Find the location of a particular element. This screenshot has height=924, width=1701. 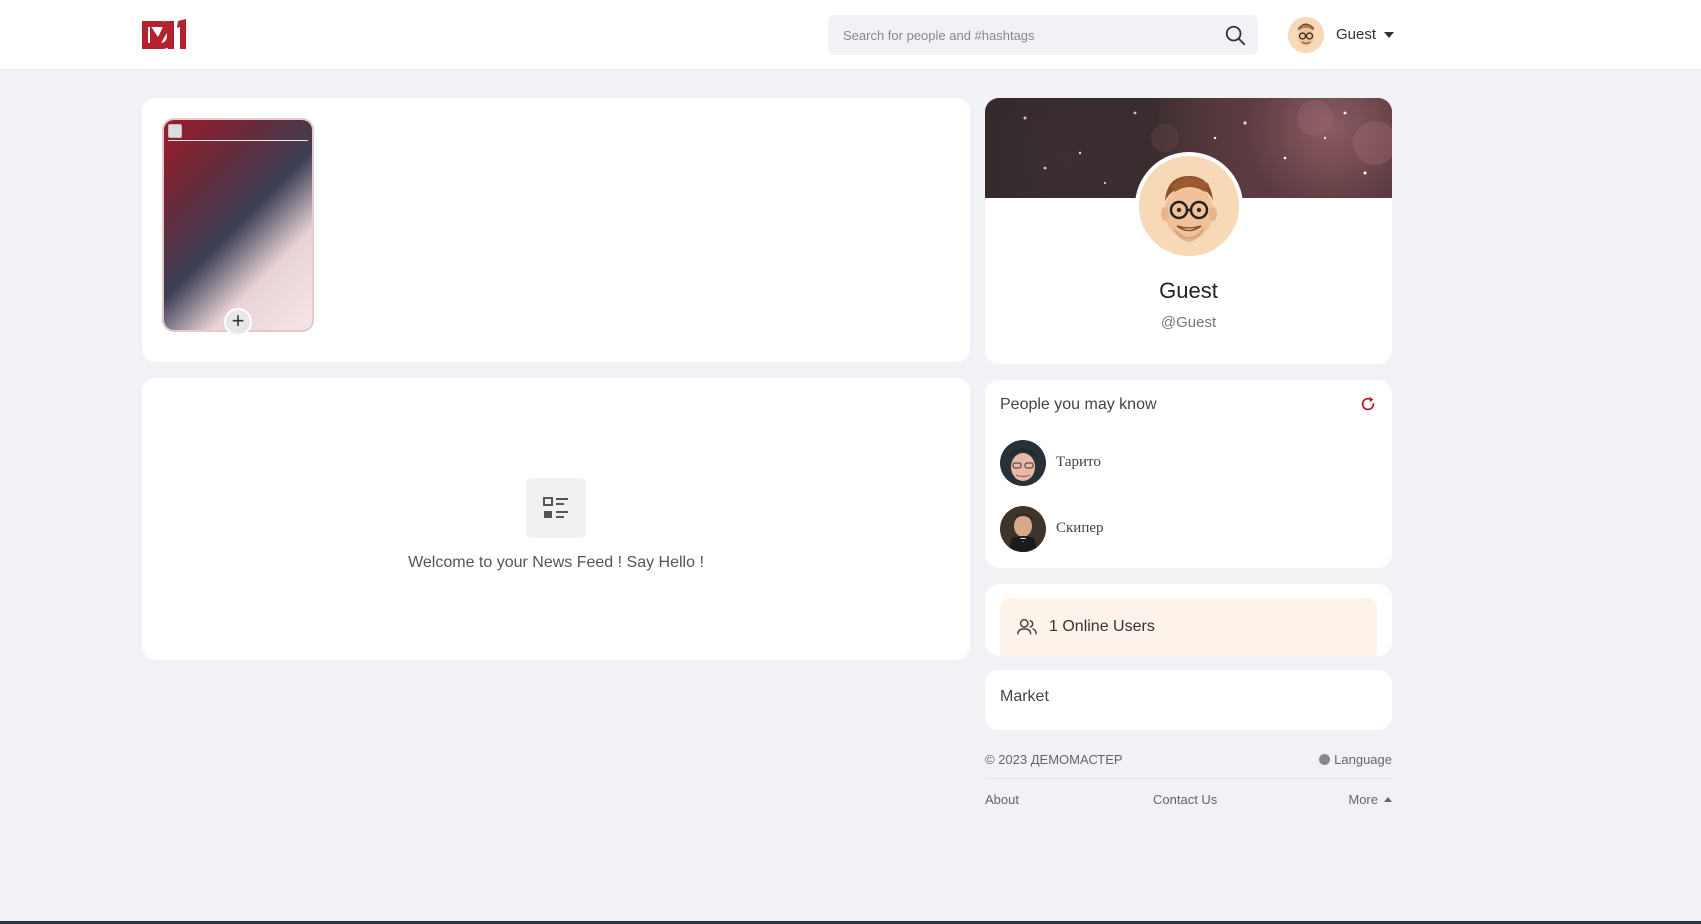

pymk-title: People you may know is located at coordinates (1078, 404).